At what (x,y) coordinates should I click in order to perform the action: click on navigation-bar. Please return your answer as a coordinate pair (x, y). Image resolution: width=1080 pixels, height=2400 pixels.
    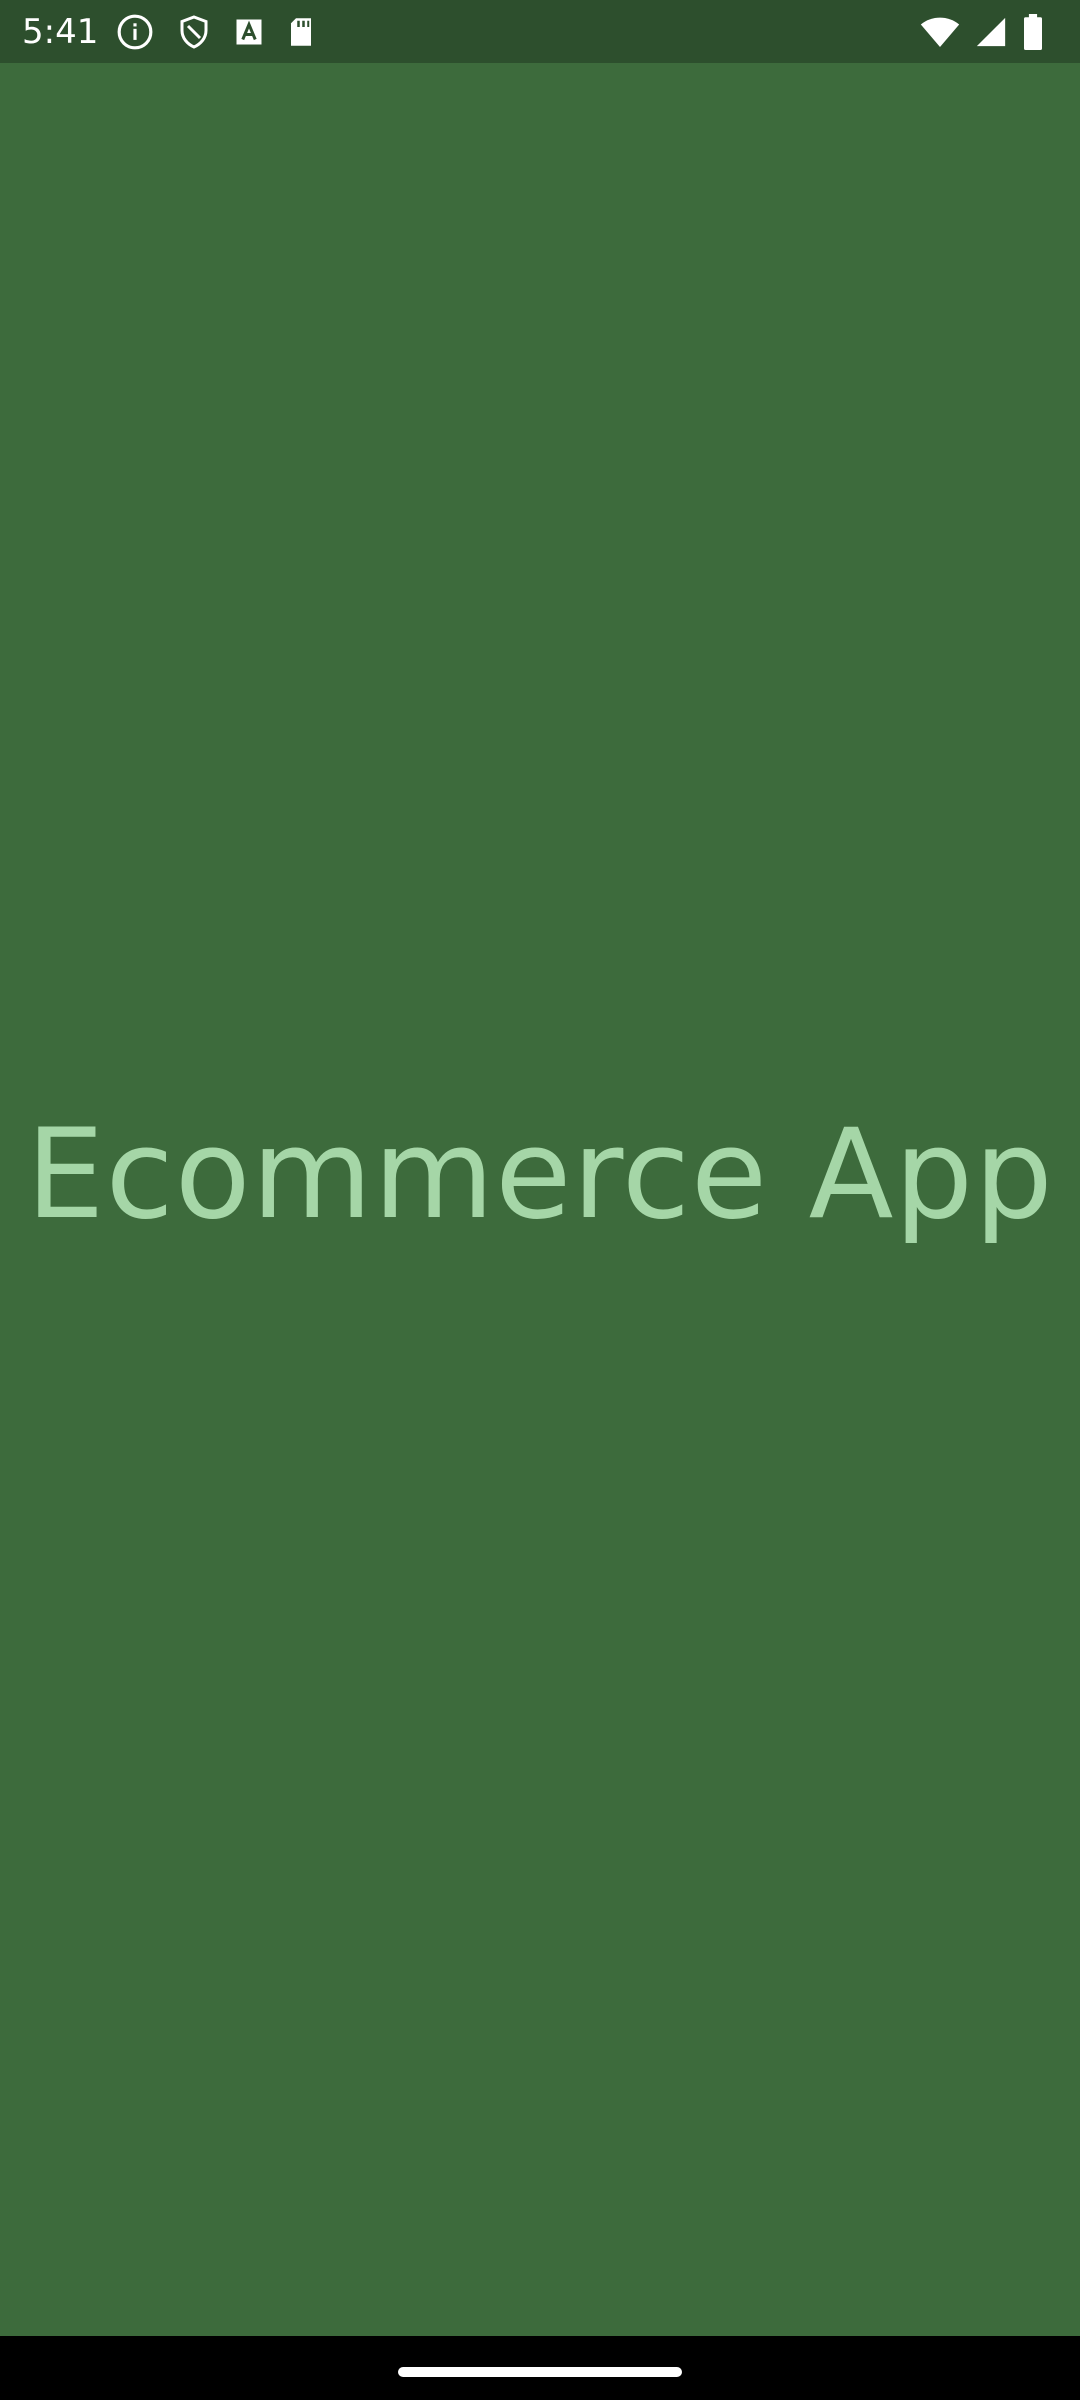
    Looking at the image, I should click on (540, 2368).